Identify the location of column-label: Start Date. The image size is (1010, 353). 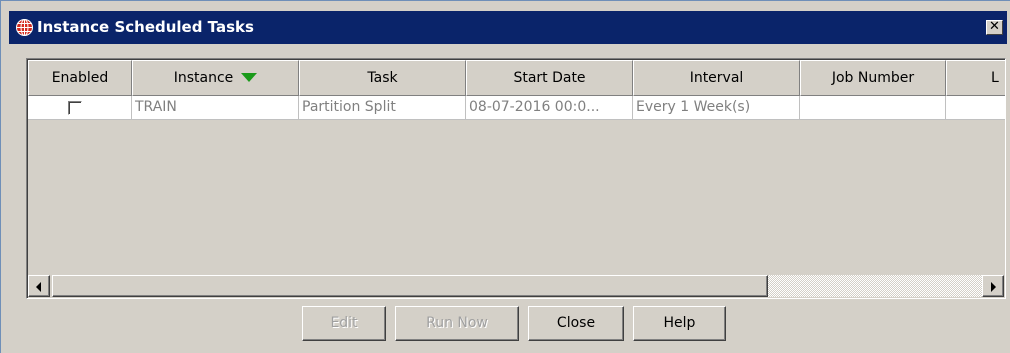
(549, 78).